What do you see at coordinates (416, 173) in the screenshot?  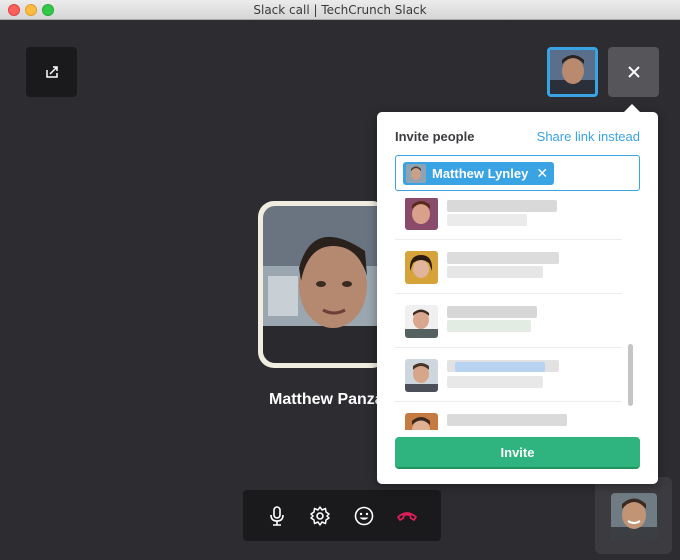 I see `recipient-avatar` at bounding box center [416, 173].